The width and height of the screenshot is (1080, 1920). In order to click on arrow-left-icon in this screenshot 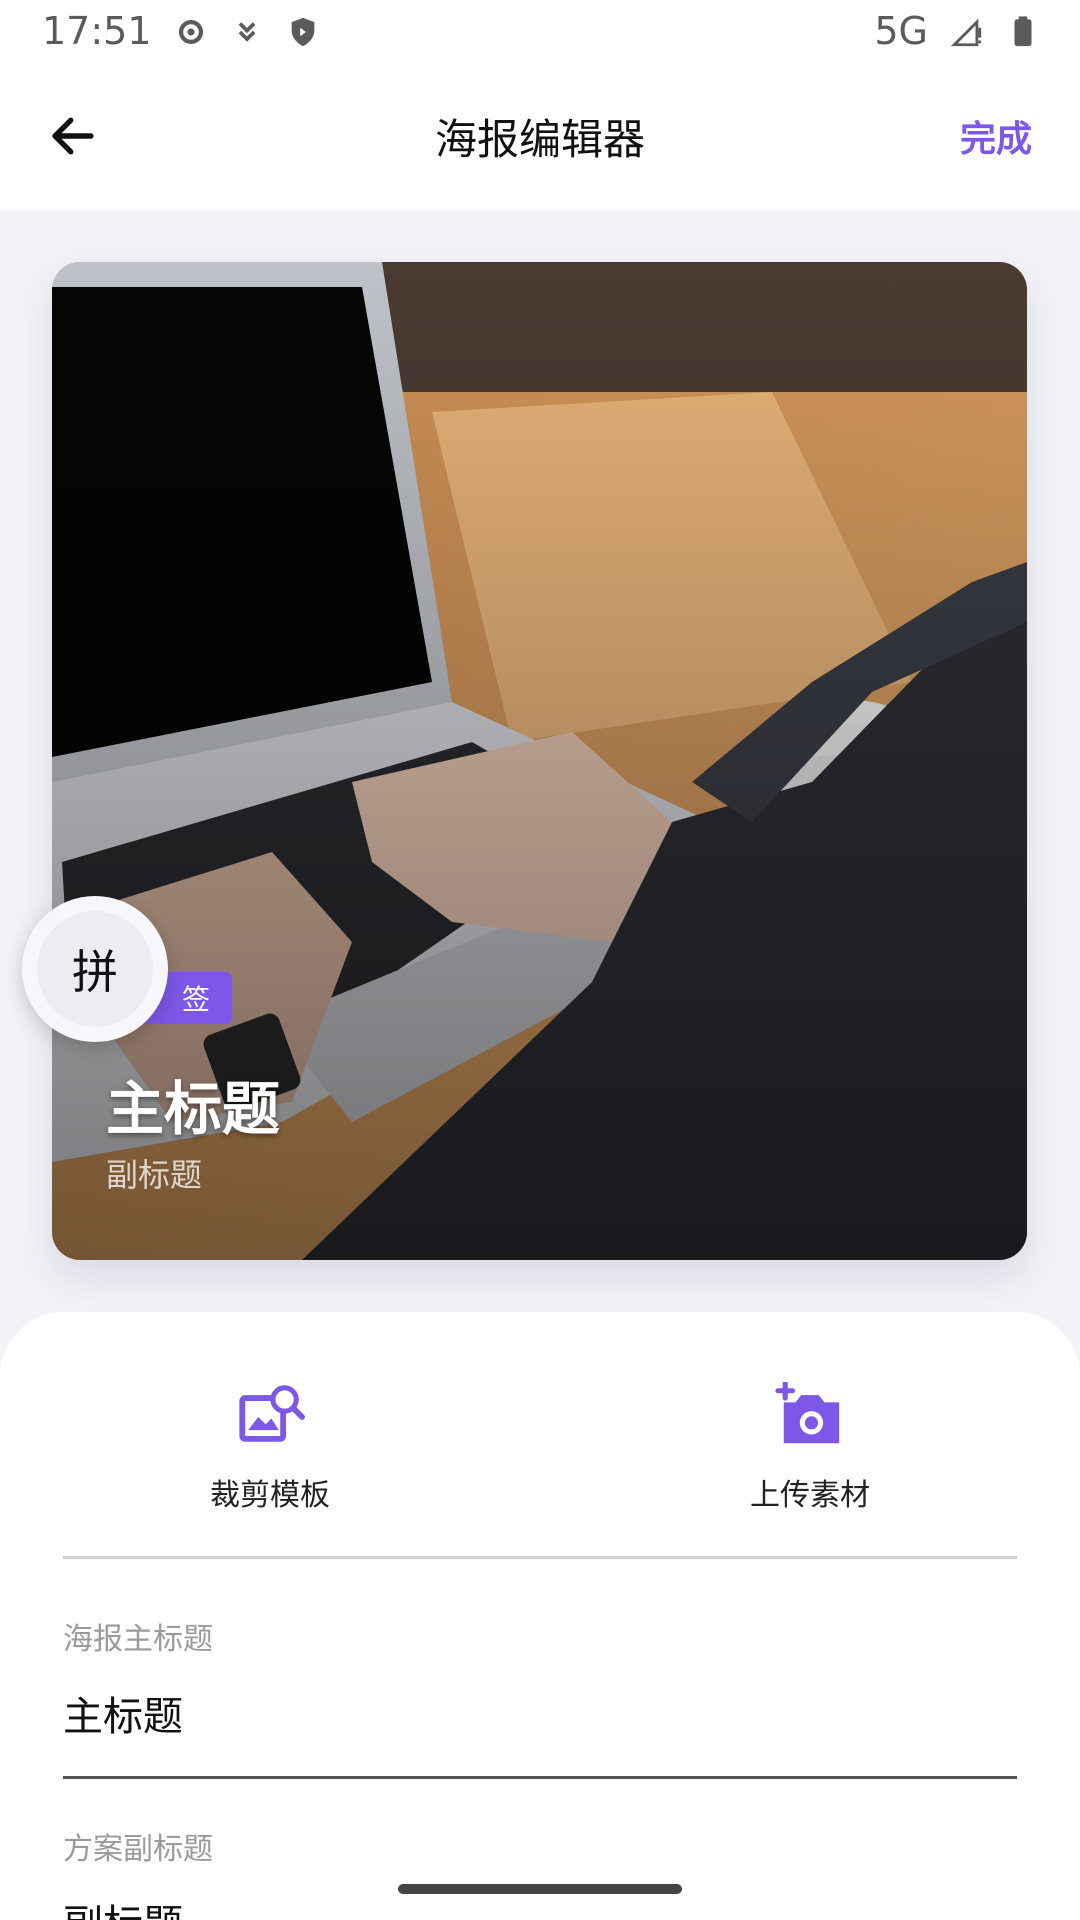, I will do `click(73, 136)`.